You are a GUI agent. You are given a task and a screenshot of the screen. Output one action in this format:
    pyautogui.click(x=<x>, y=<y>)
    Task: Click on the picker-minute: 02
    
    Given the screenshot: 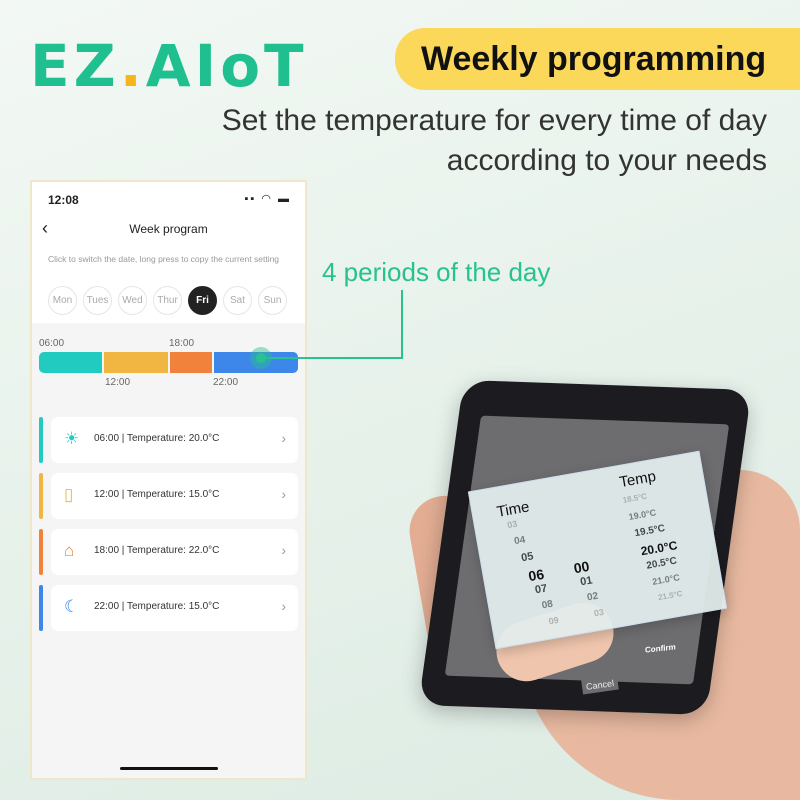 What is the action you would take?
    pyautogui.click(x=592, y=597)
    